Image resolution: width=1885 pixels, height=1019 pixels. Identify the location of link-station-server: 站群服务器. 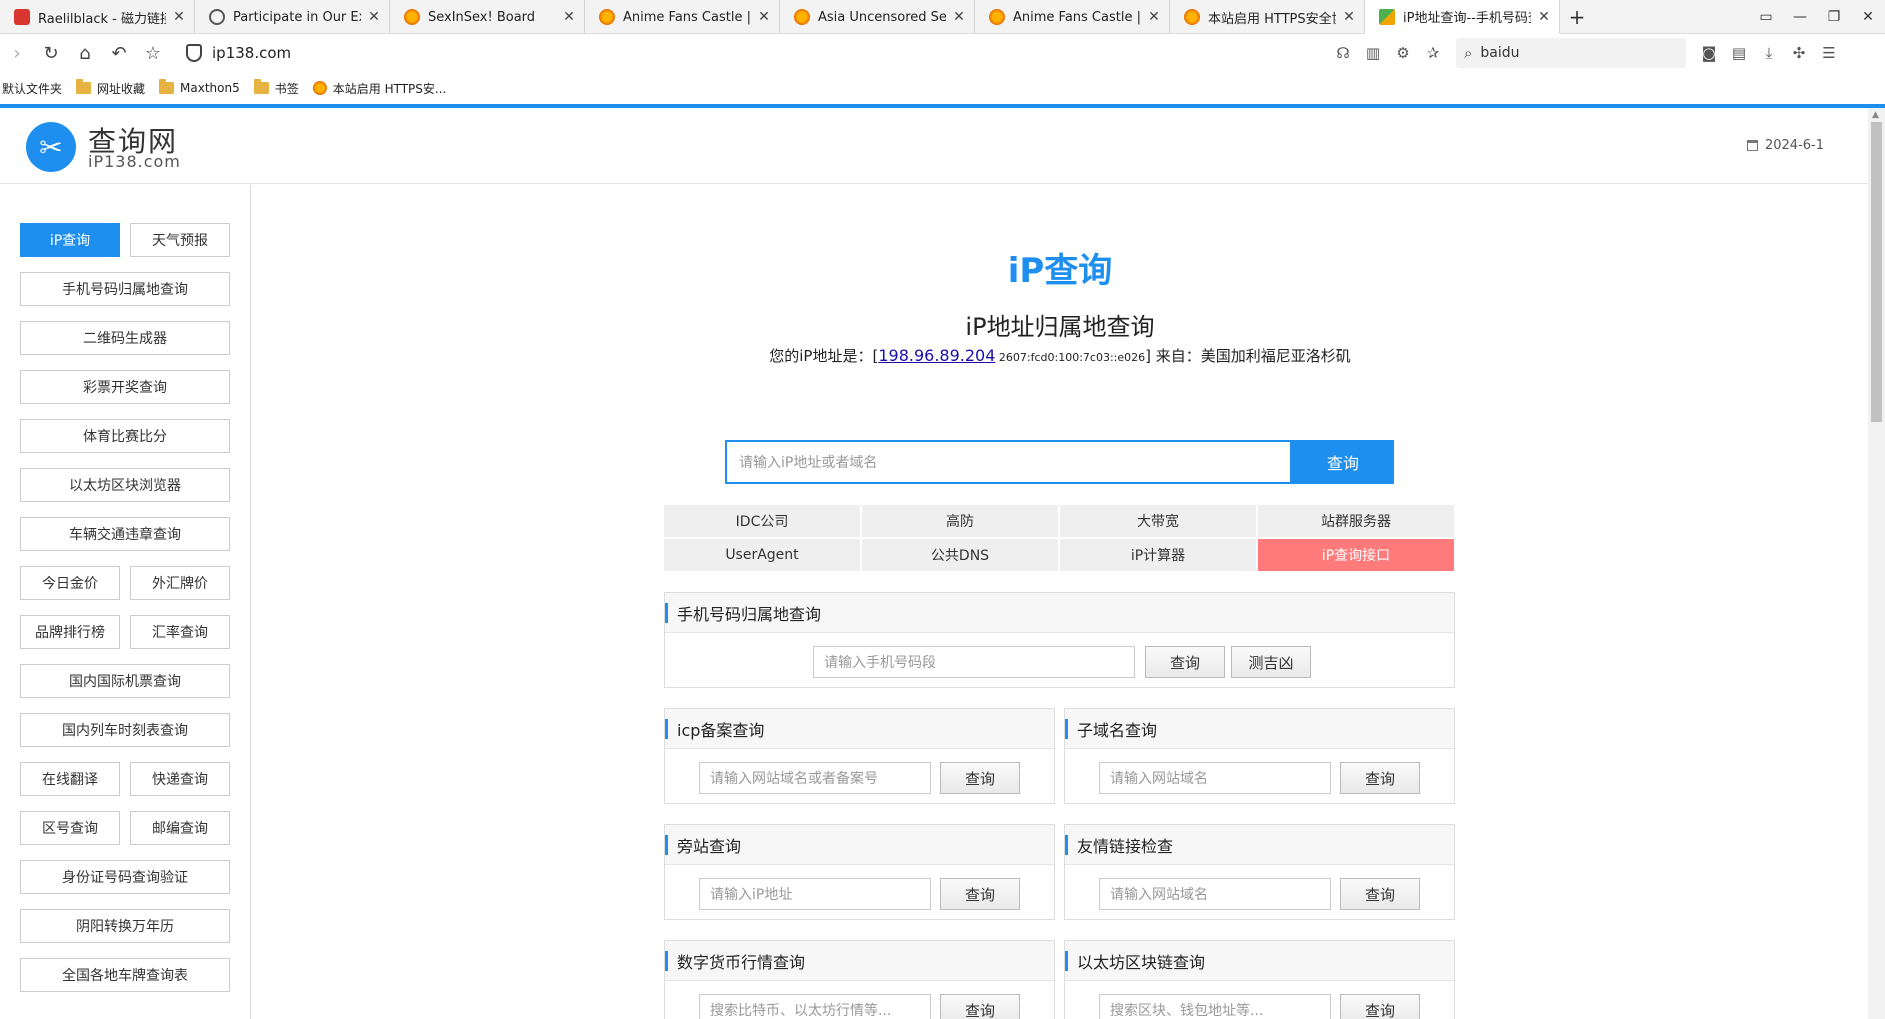
(1356, 521).